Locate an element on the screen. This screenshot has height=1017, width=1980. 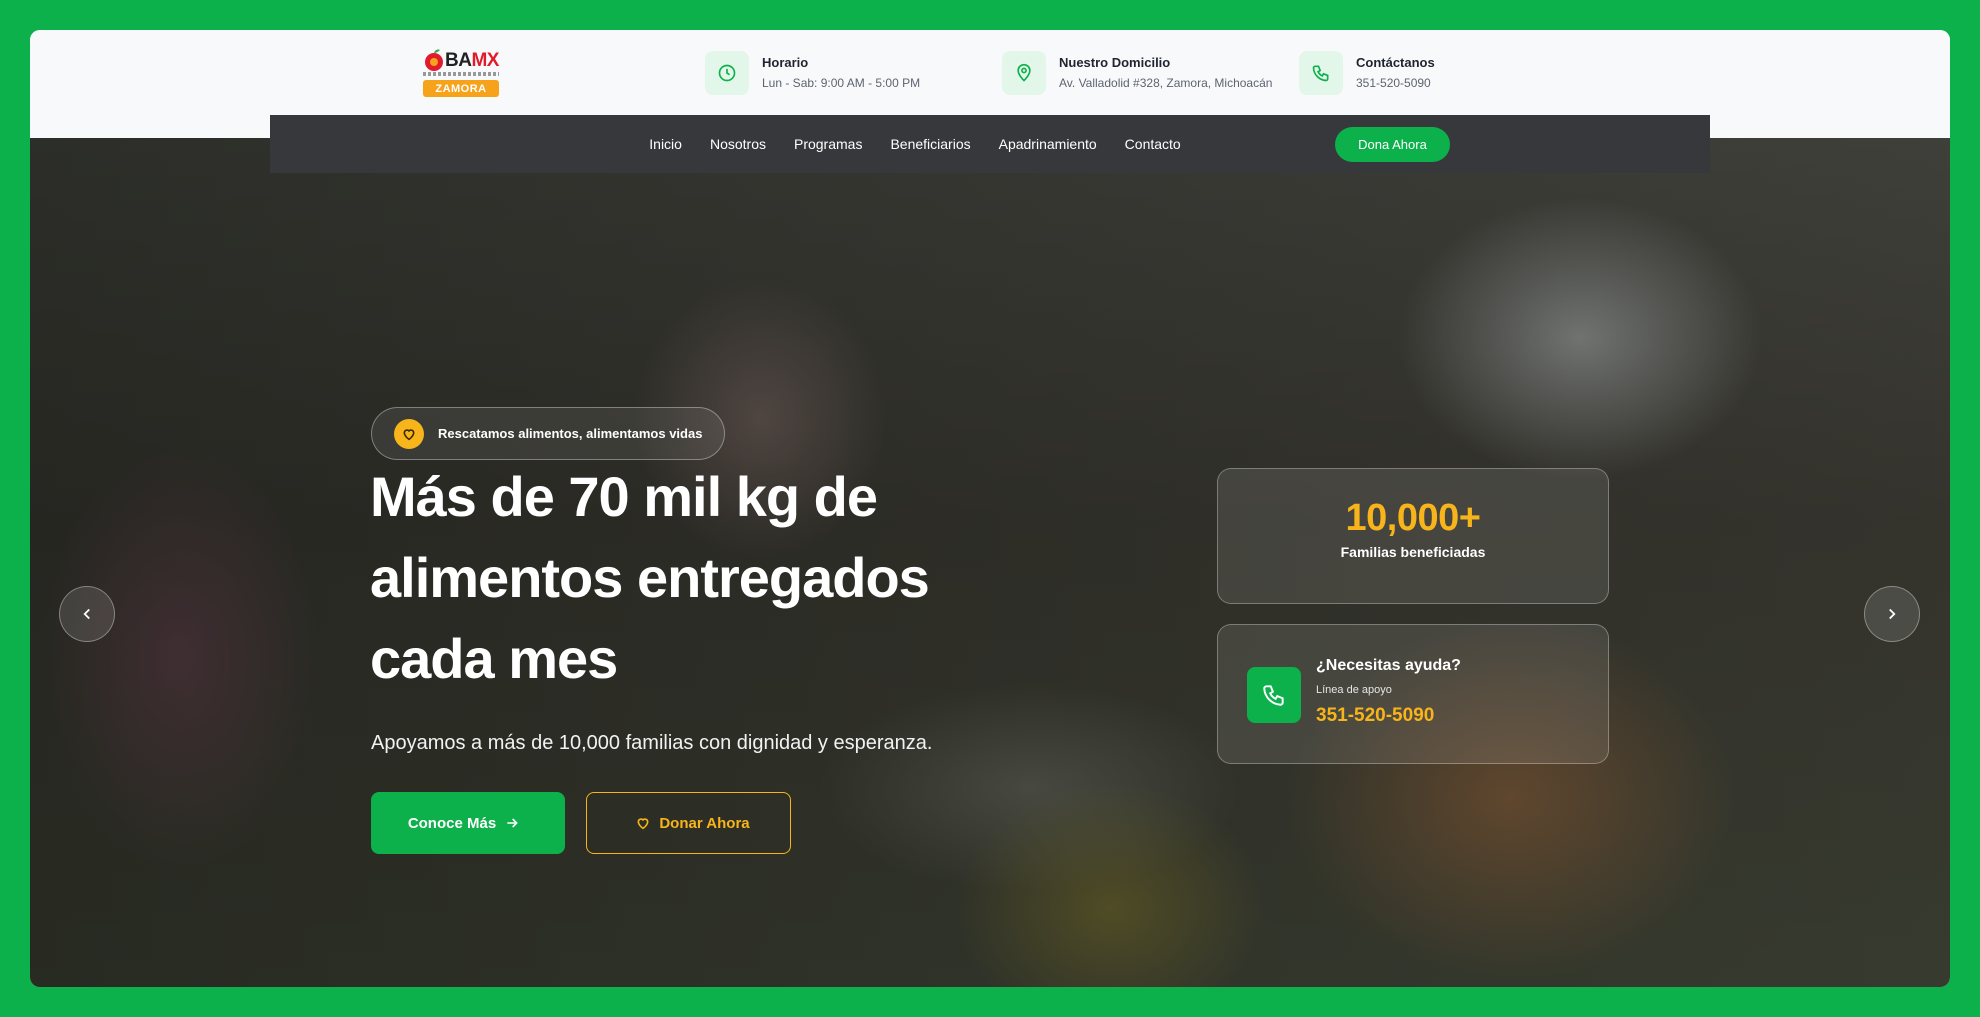
info-address-title: Nuestro Domicilio is located at coordinates (1115, 62).